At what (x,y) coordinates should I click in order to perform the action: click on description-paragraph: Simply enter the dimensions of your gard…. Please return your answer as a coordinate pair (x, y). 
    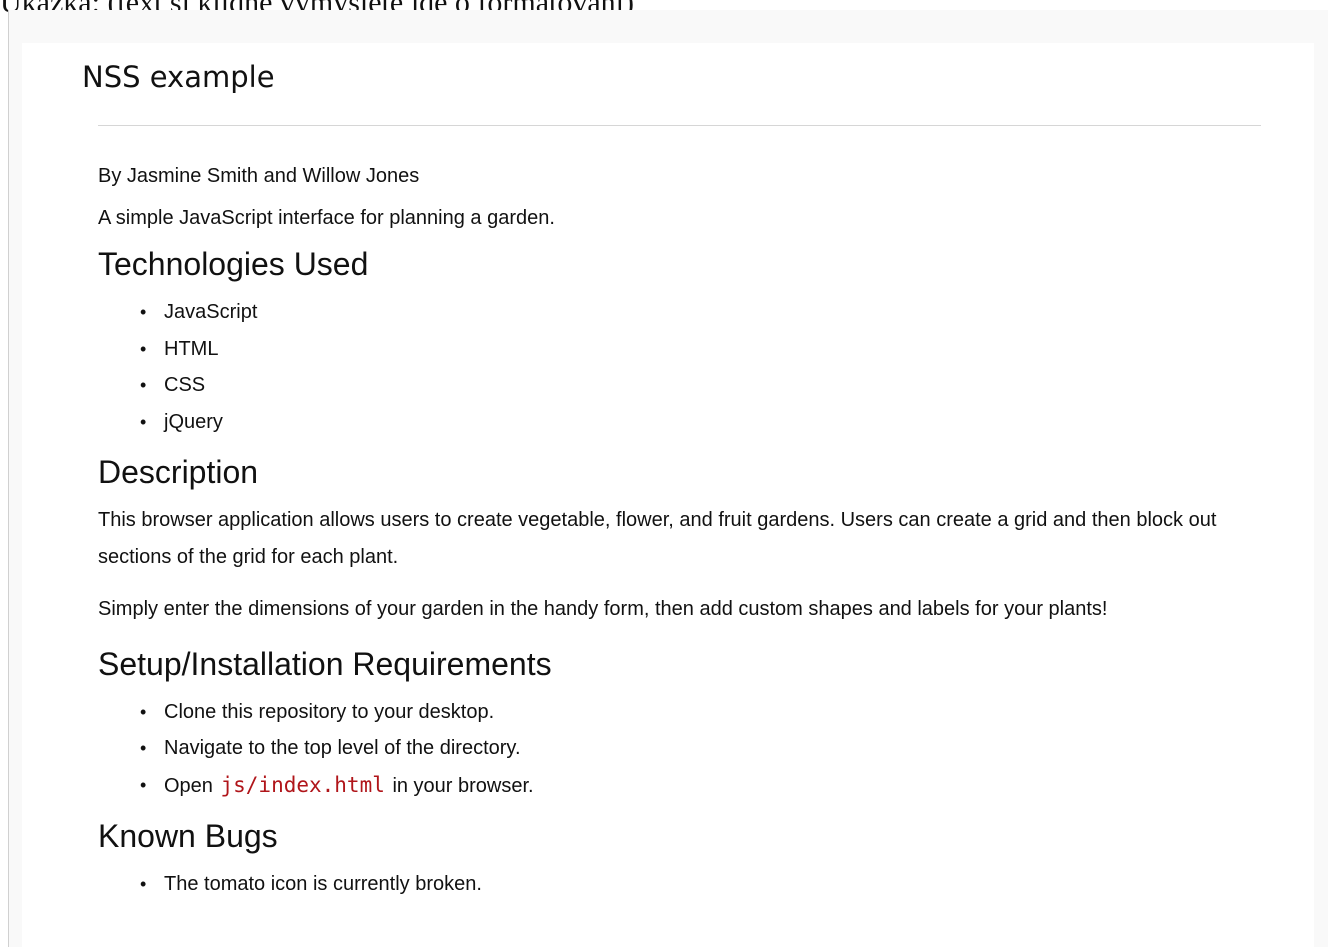
    Looking at the image, I should click on (603, 609).